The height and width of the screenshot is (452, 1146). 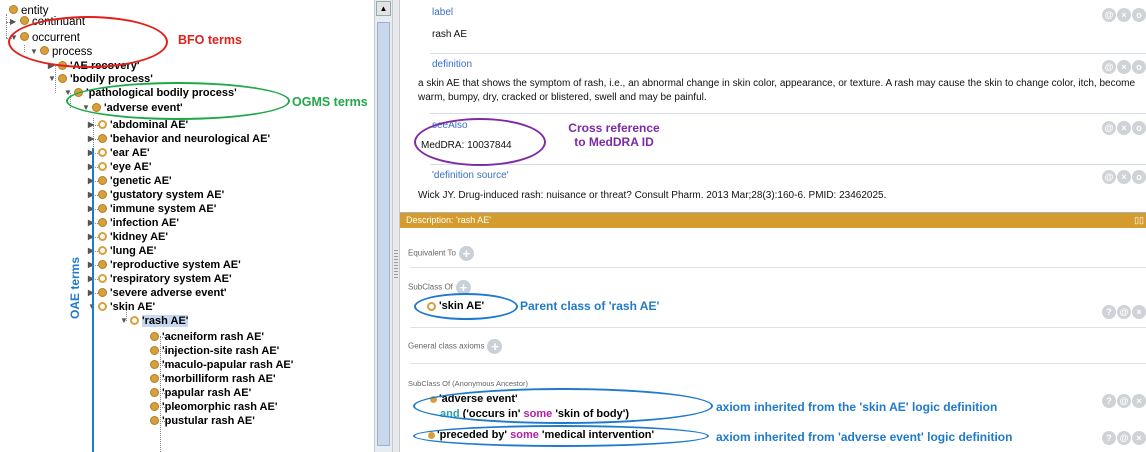 I want to click on tree-scrollbar: ▲, so click(x=383, y=226).